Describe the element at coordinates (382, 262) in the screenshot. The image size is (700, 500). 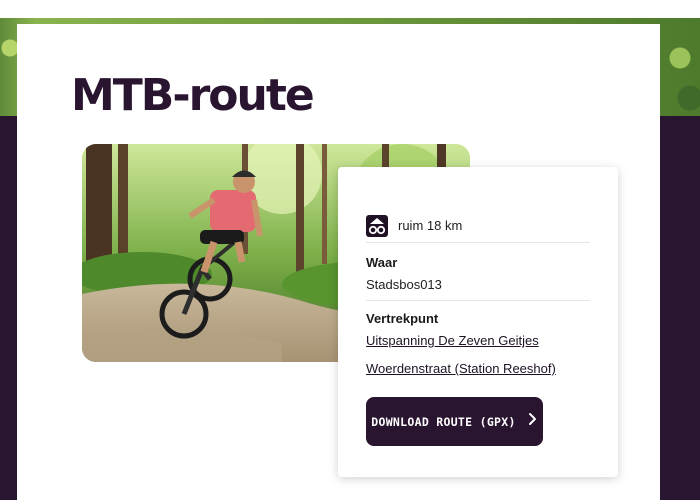
I see `location-label: Waar` at that location.